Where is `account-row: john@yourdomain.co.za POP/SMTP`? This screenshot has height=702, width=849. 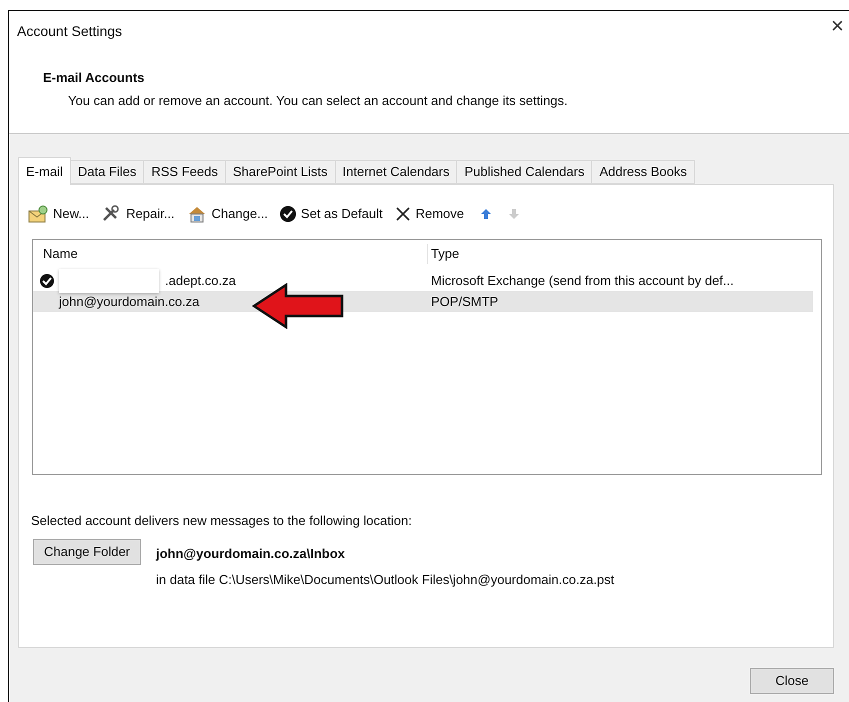
account-row: john@yourdomain.co.za POP/SMTP is located at coordinates (423, 301).